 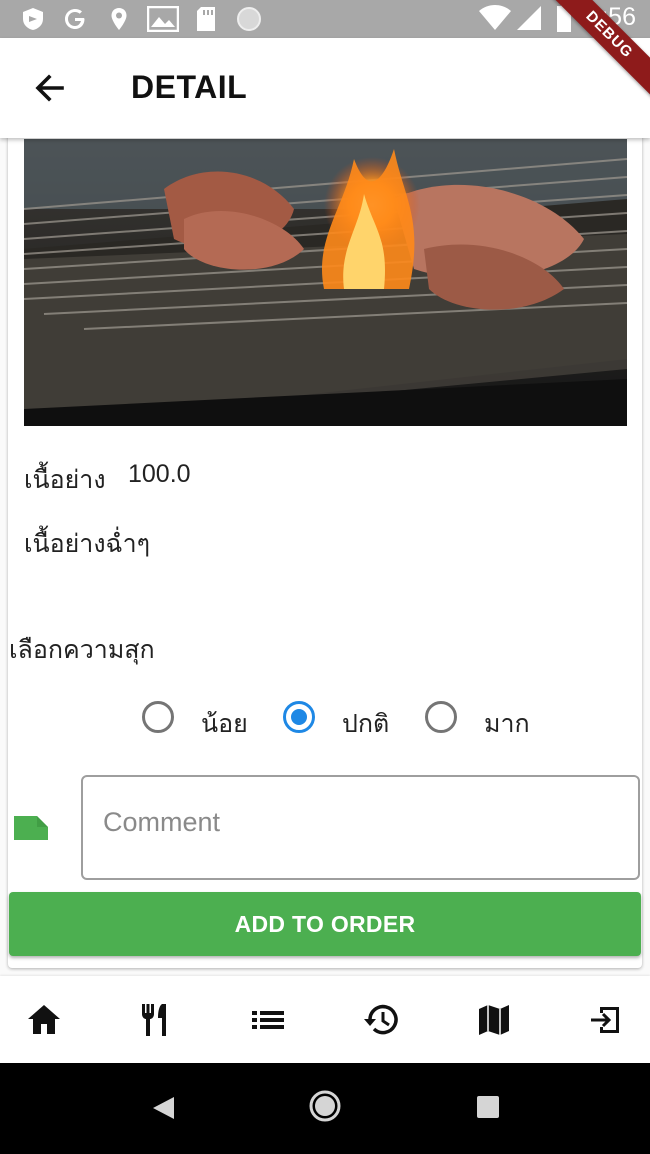 I want to click on system-navigation-bar, so click(x=325, y=1108).